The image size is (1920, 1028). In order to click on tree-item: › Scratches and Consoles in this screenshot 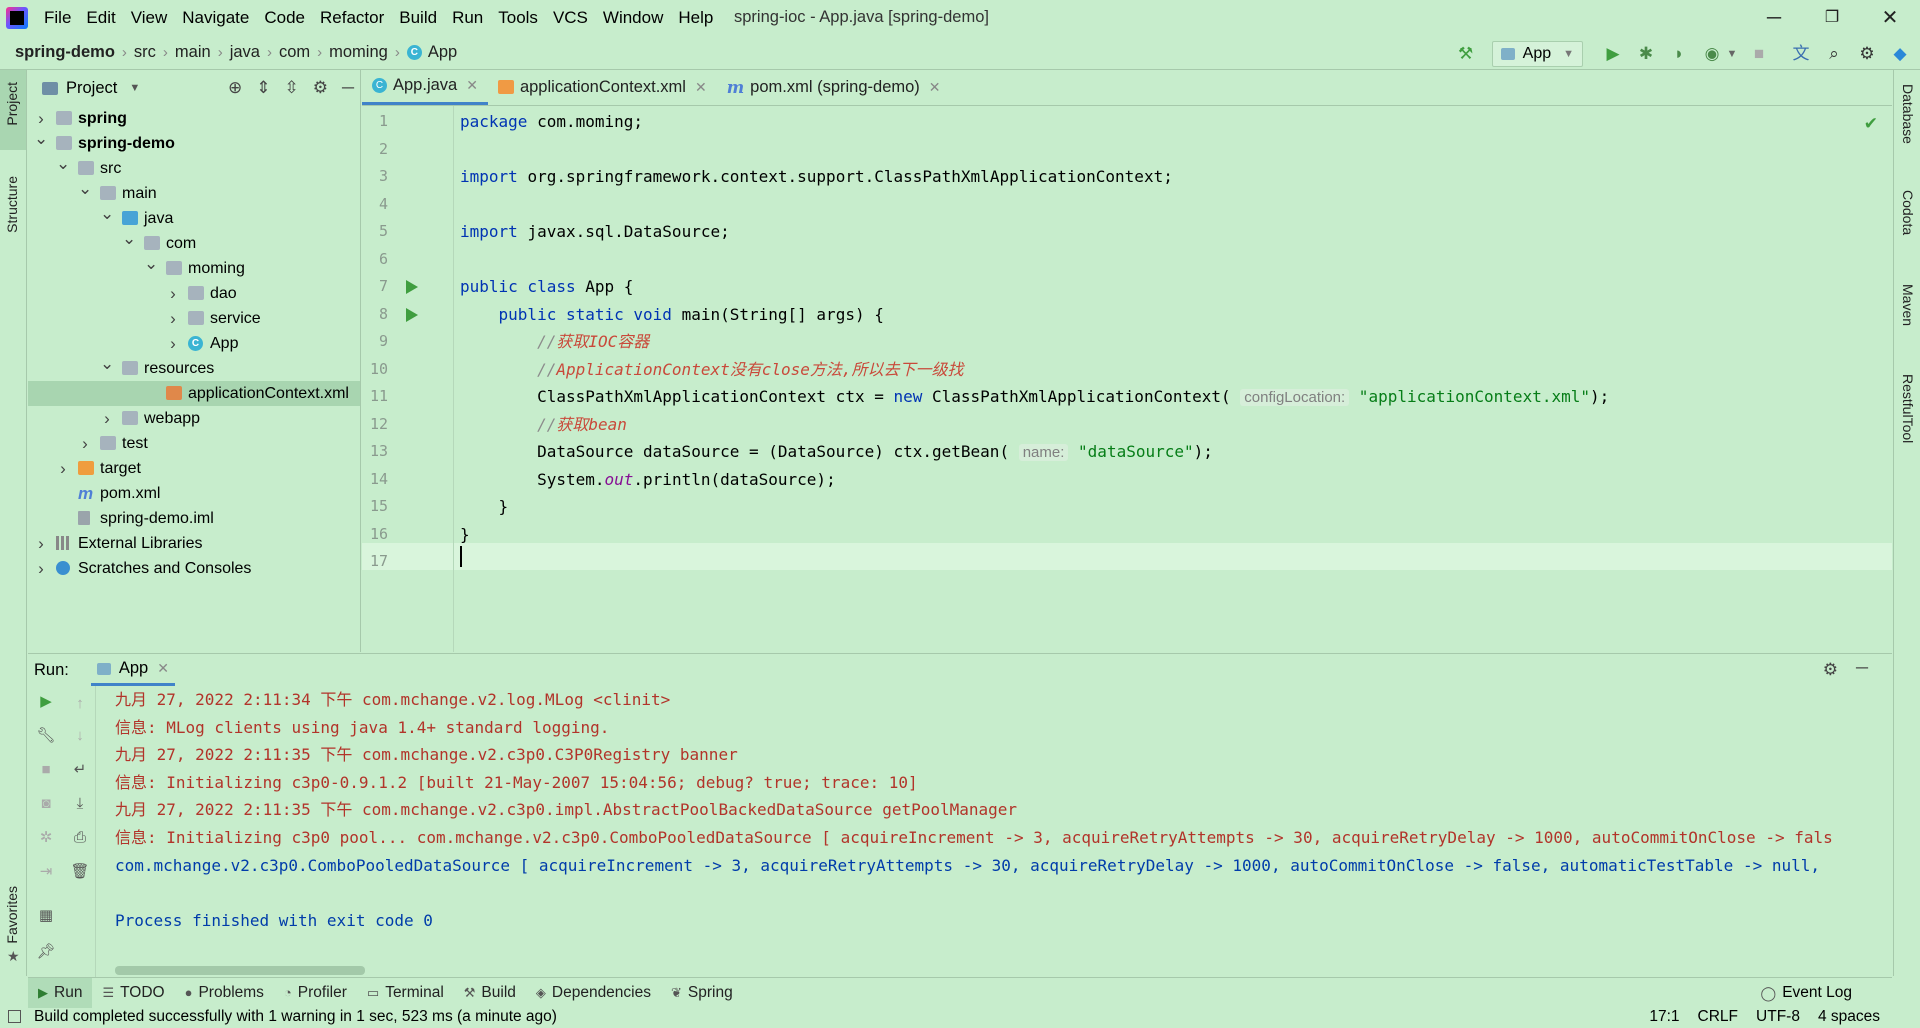, I will do `click(194, 568)`.